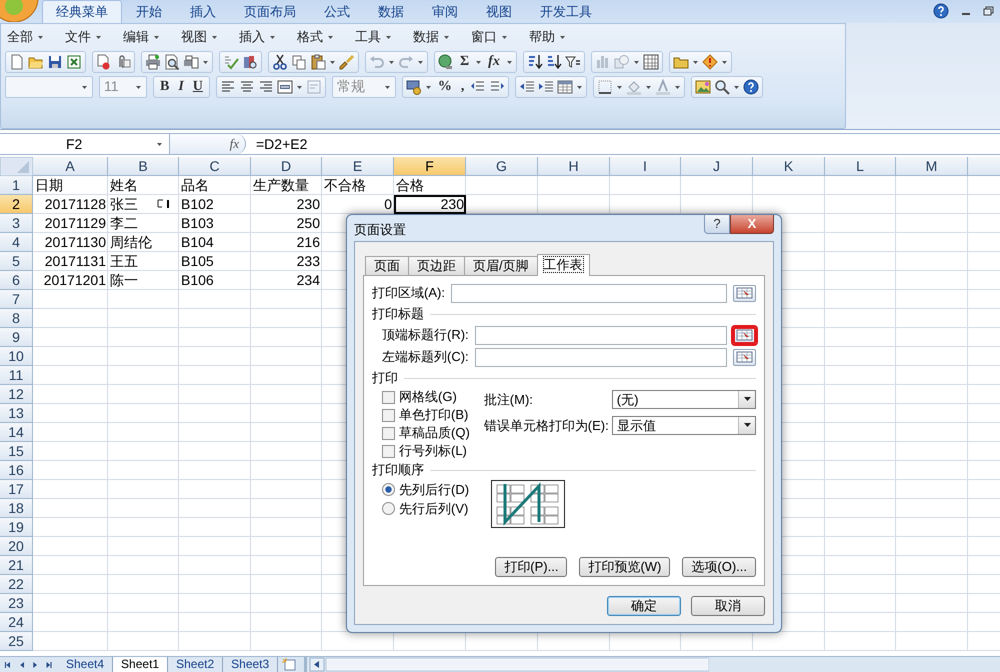 The image size is (1000, 672). Describe the element at coordinates (16, 375) in the screenshot. I see `row-header: 11` at that location.